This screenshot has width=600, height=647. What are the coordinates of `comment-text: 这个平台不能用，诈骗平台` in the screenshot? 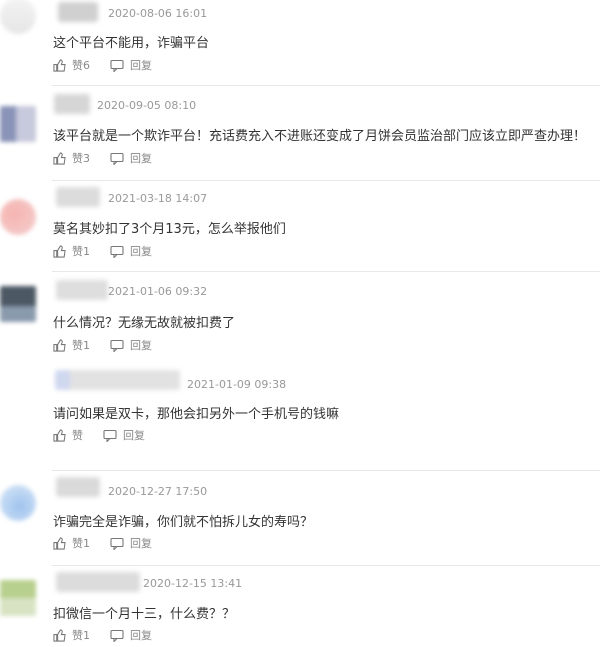 It's located at (131, 43).